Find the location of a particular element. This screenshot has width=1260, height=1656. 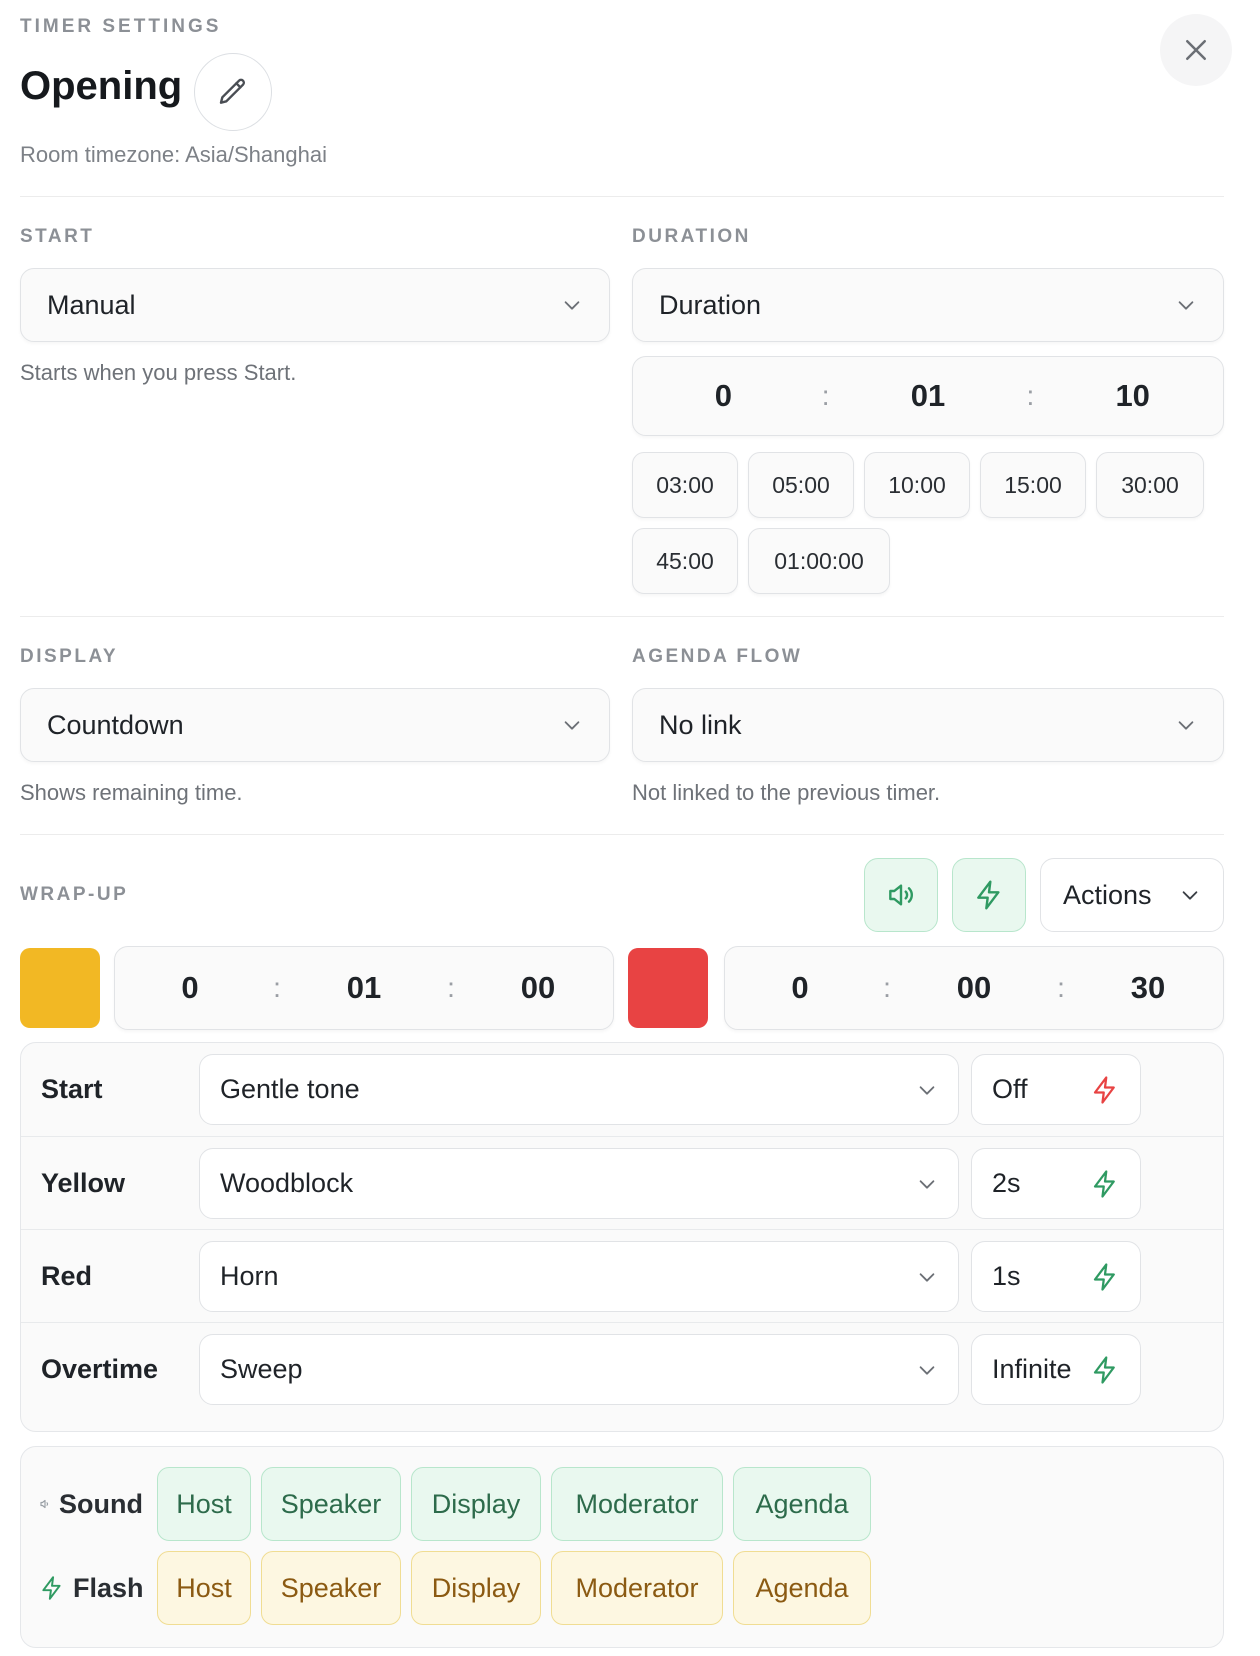

pencil-icon is located at coordinates (232, 91).